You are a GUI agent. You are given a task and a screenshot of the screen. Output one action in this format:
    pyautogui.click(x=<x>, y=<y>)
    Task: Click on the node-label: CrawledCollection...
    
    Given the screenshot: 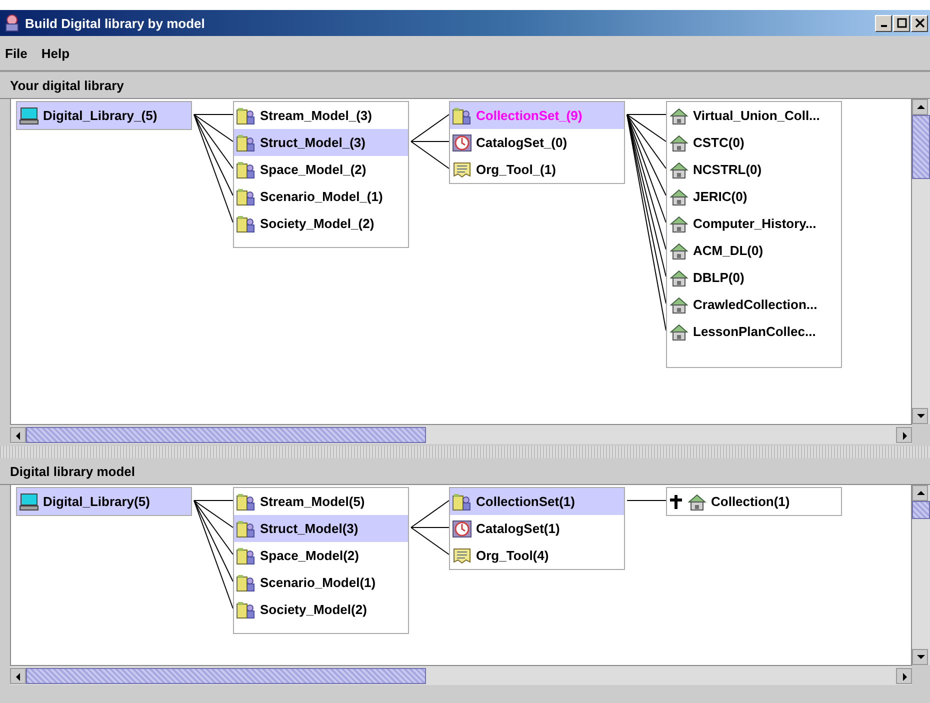 What is the action you would take?
    pyautogui.click(x=755, y=304)
    